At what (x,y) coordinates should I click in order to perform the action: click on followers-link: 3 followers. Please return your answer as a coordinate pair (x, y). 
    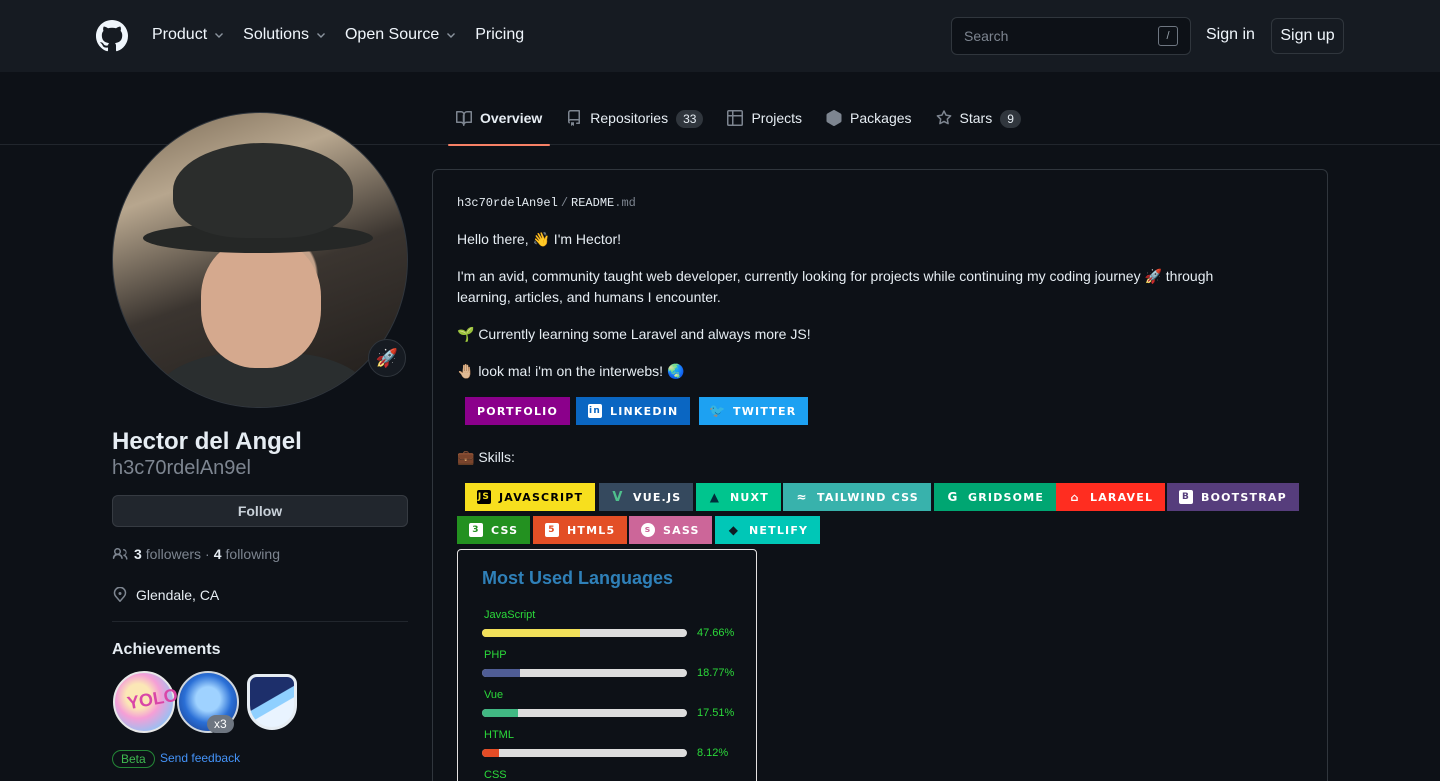
    Looking at the image, I should click on (167, 554).